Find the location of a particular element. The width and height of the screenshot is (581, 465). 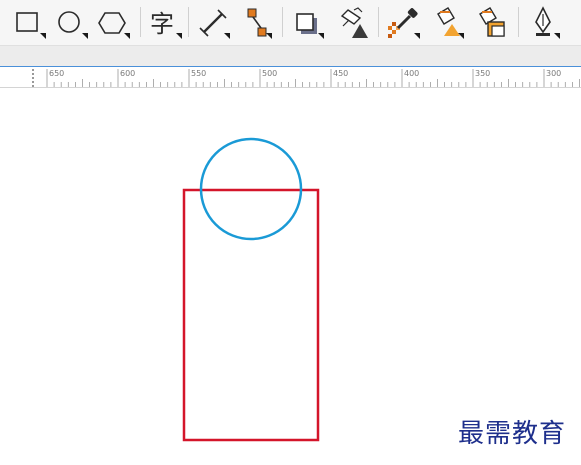

dimension-icon is located at coordinates (214, 24).